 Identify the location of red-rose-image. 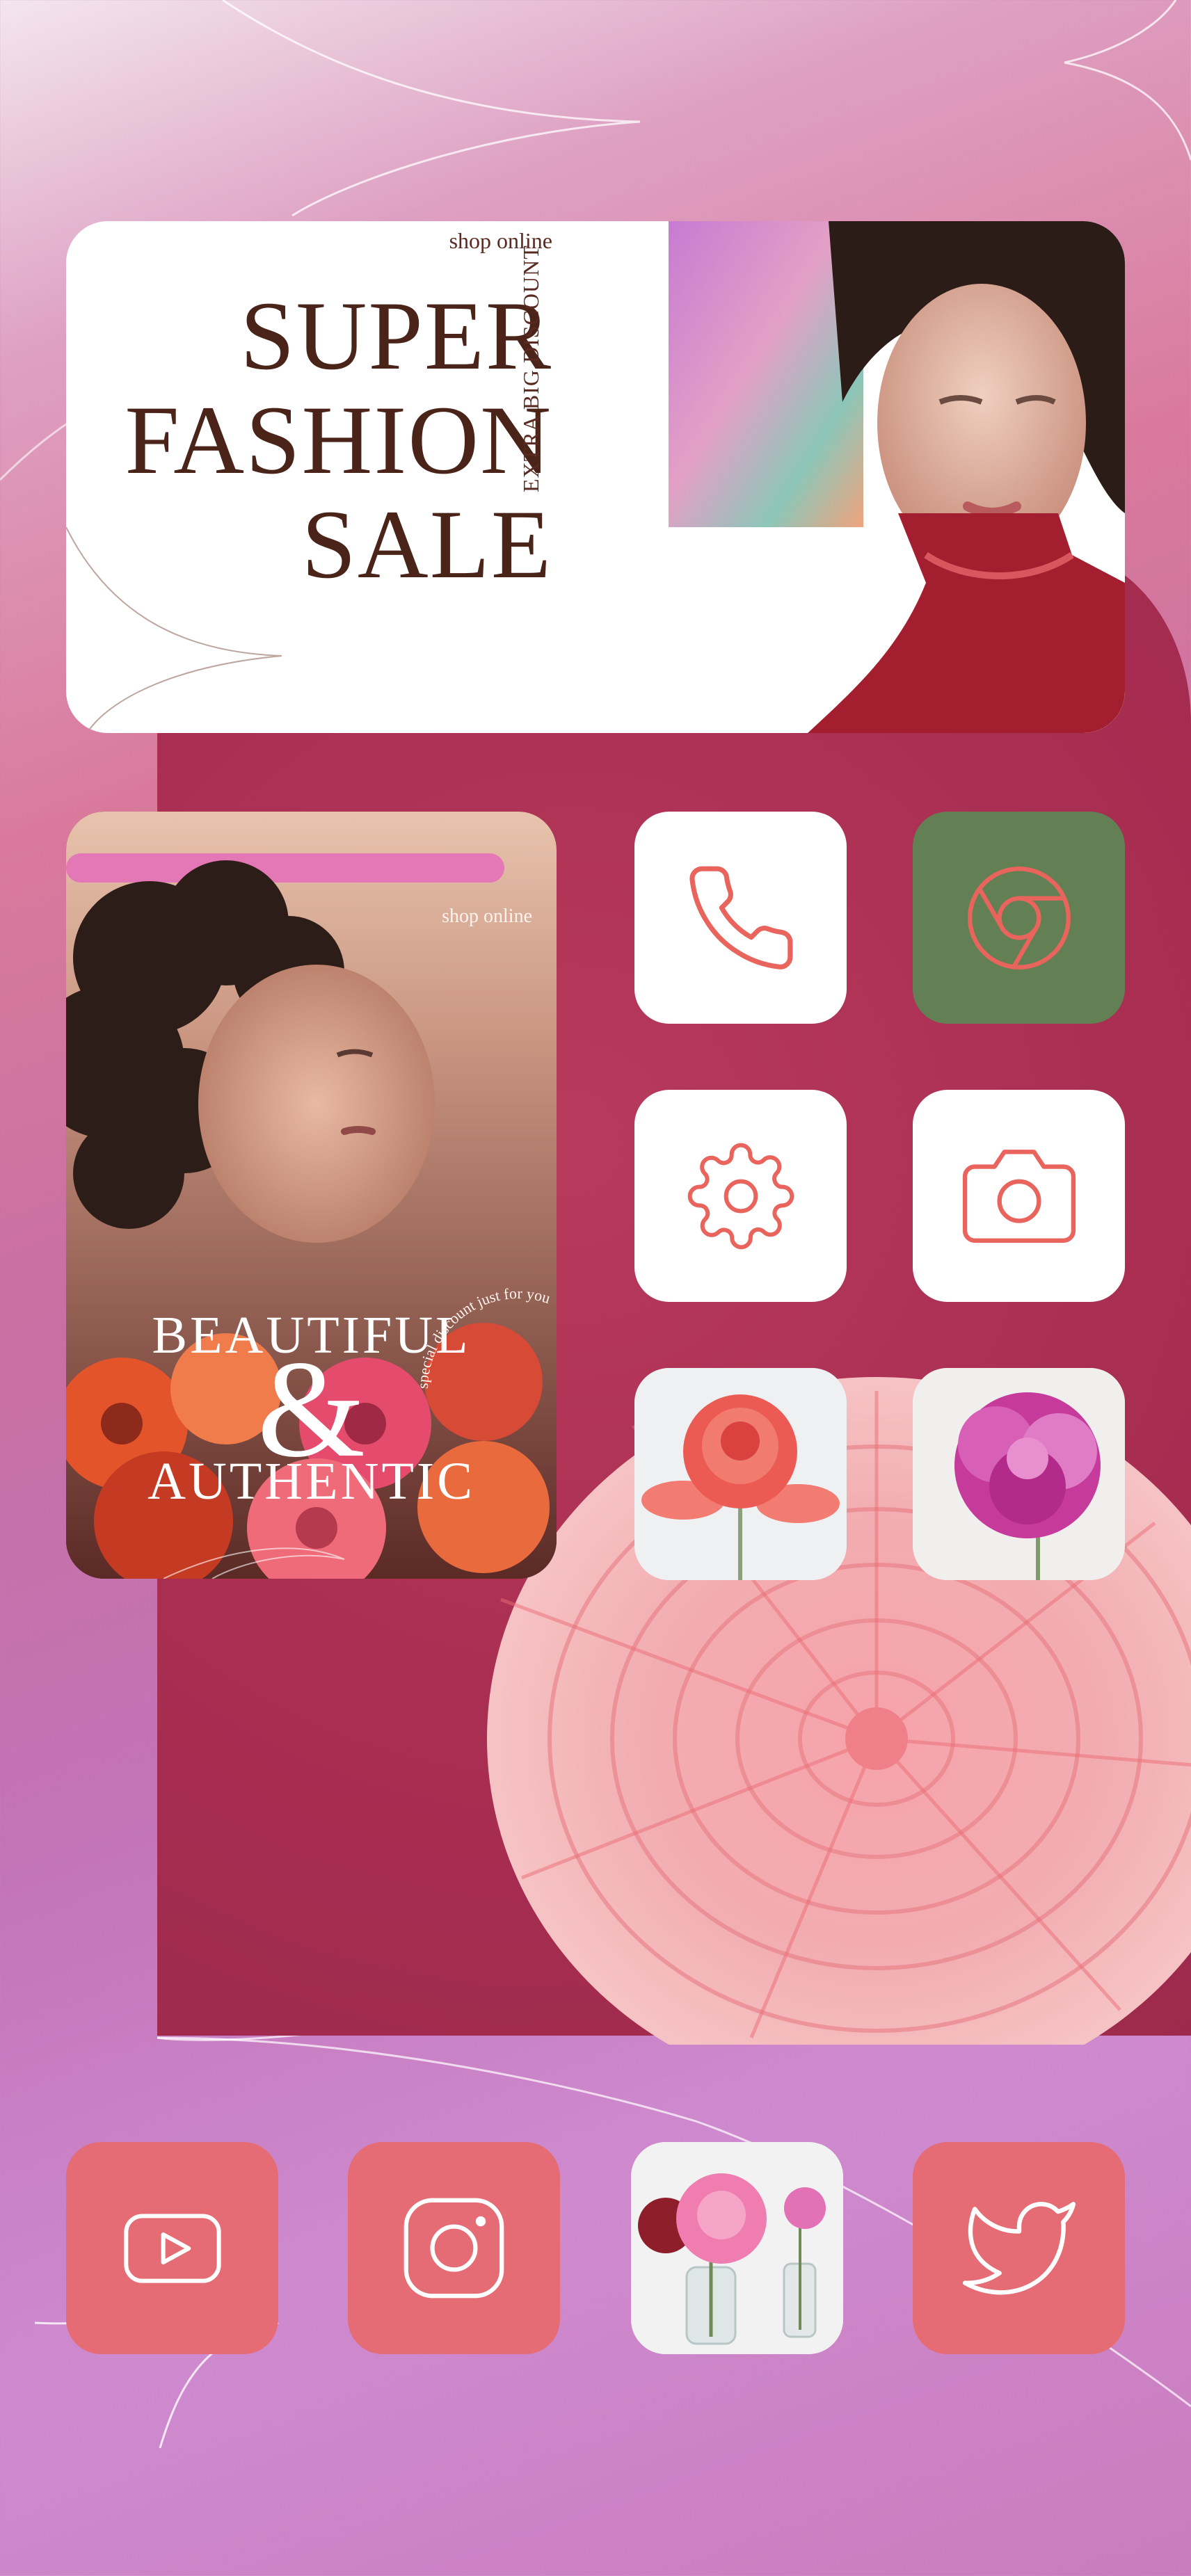
(740, 1474).